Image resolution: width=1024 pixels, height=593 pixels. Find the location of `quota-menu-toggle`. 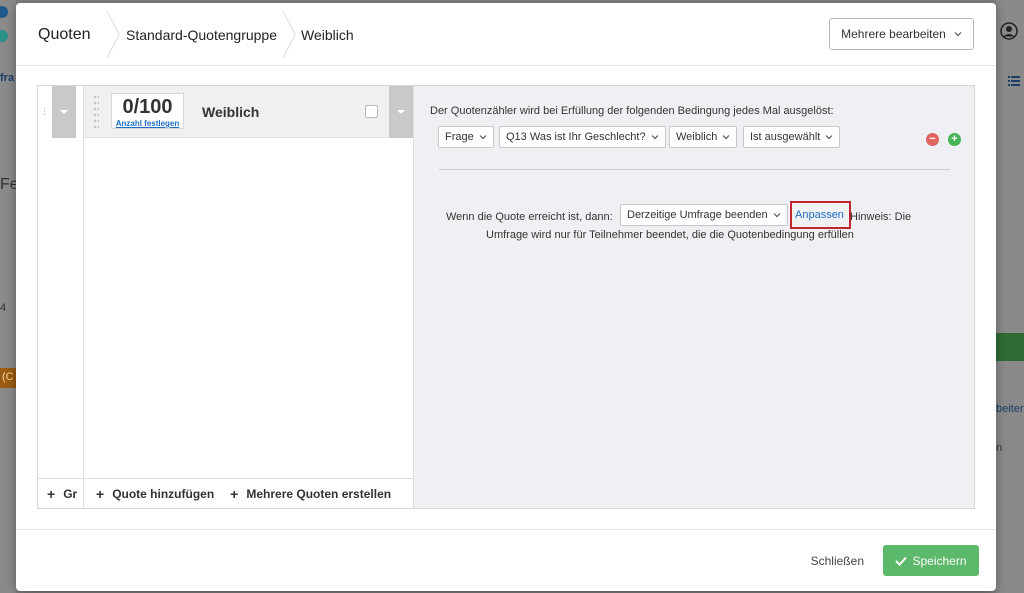

quota-menu-toggle is located at coordinates (401, 112).